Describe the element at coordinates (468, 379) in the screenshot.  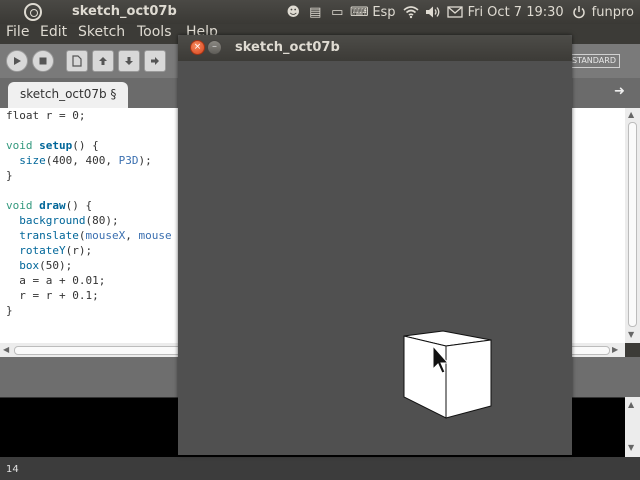
I see `box-right-face` at that location.